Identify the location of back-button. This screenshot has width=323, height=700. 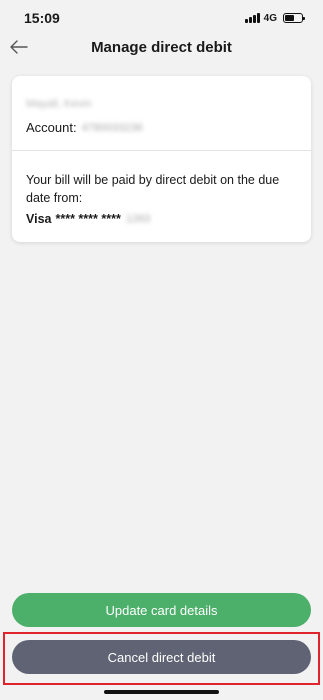
(19, 47).